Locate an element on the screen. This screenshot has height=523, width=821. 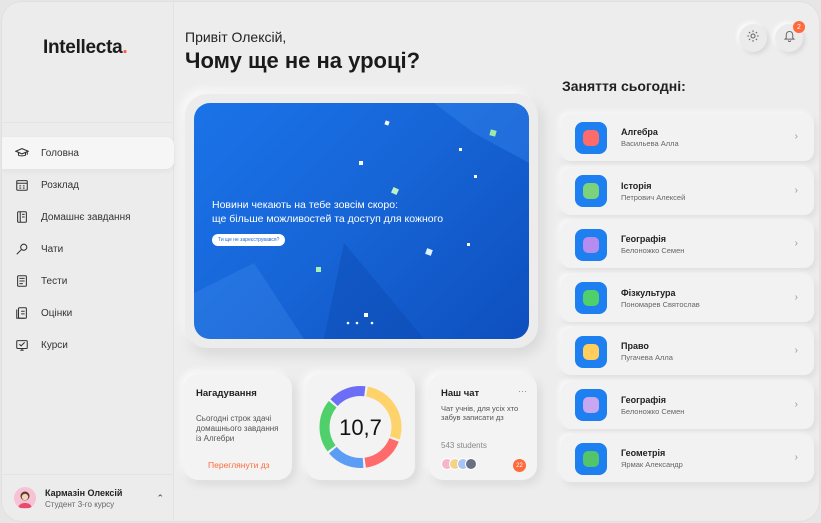
lesson-teacher: Пугачева Алла is located at coordinates (647, 357).